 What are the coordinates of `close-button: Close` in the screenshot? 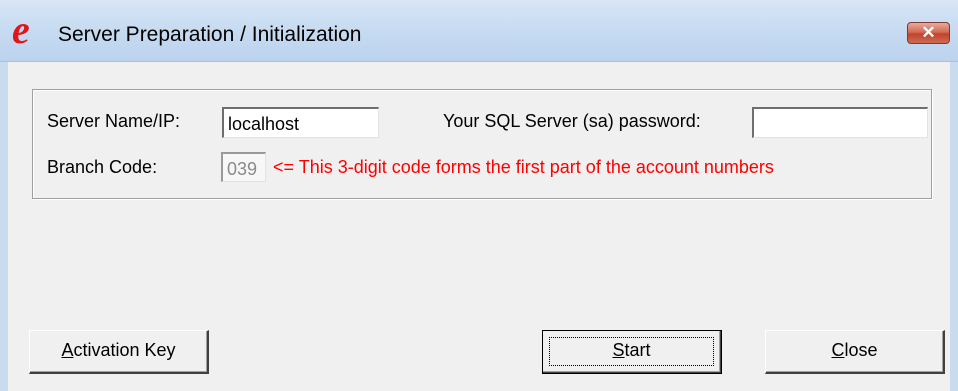 It's located at (855, 352).